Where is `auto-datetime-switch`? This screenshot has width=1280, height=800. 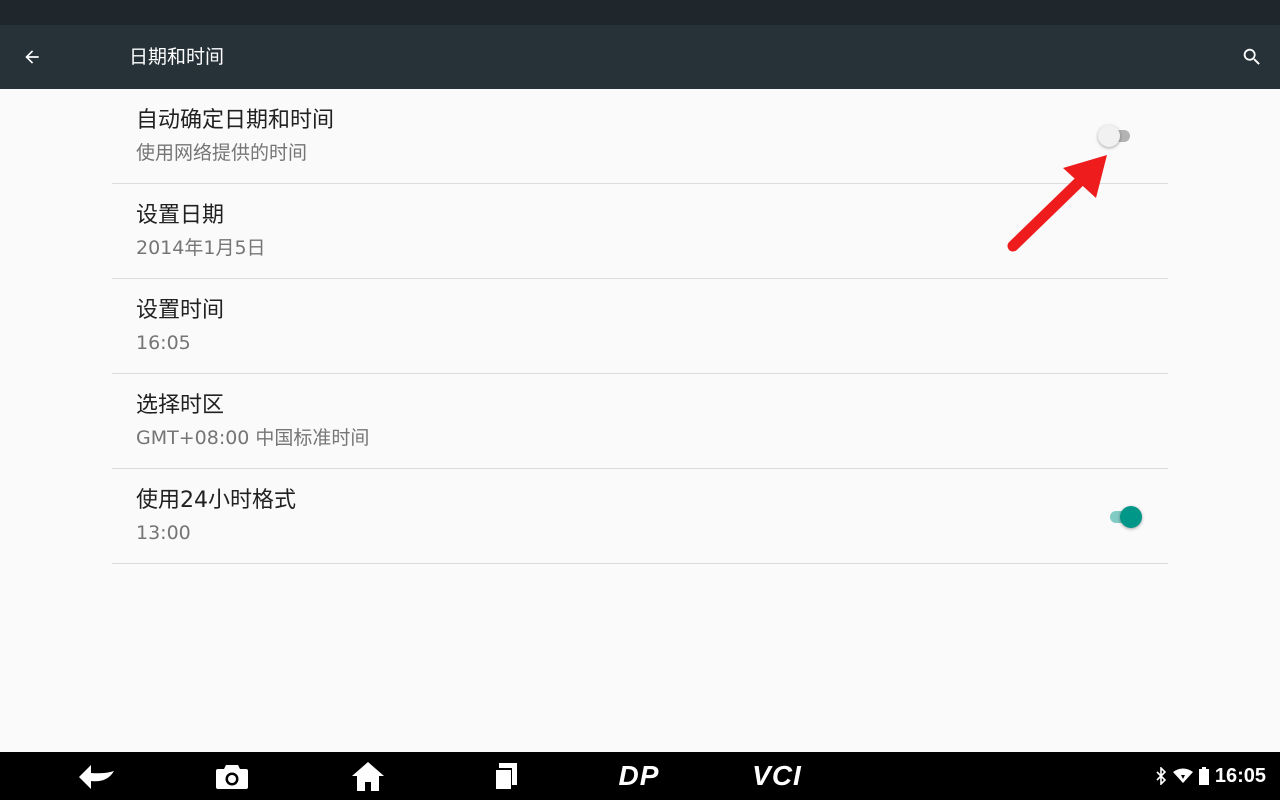
auto-datetime-switch is located at coordinates (1116, 136).